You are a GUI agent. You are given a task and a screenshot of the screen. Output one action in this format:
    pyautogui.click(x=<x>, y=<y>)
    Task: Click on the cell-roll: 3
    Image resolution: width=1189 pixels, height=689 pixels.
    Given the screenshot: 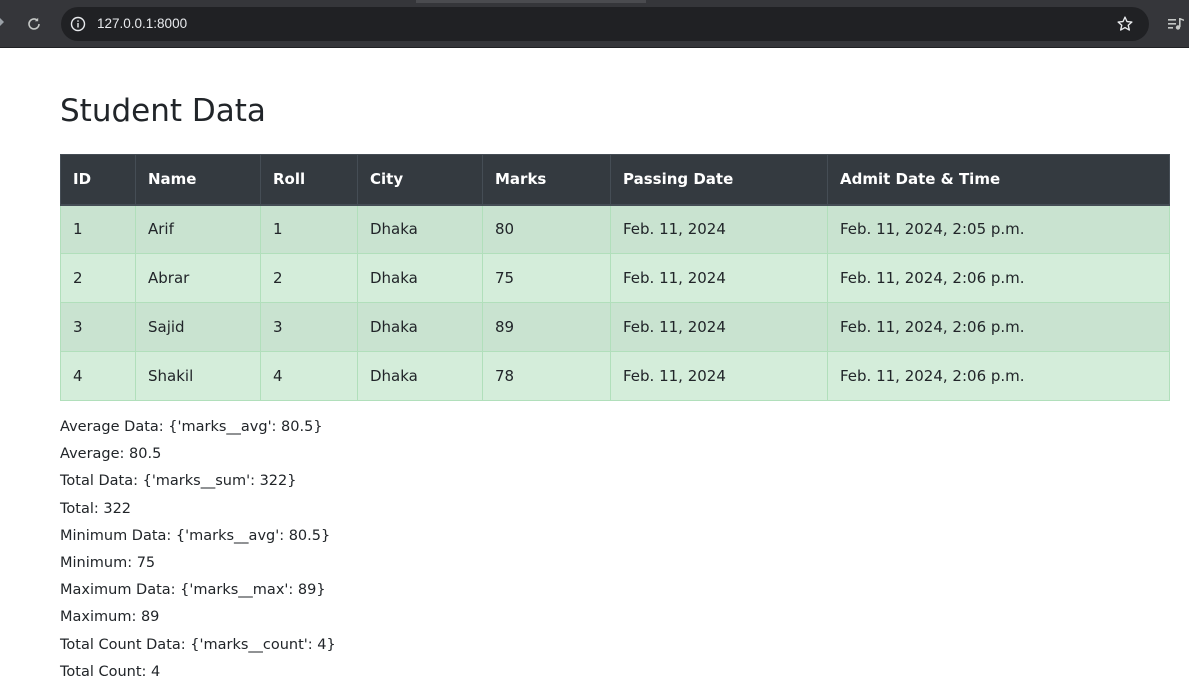 What is the action you would take?
    pyautogui.click(x=309, y=327)
    